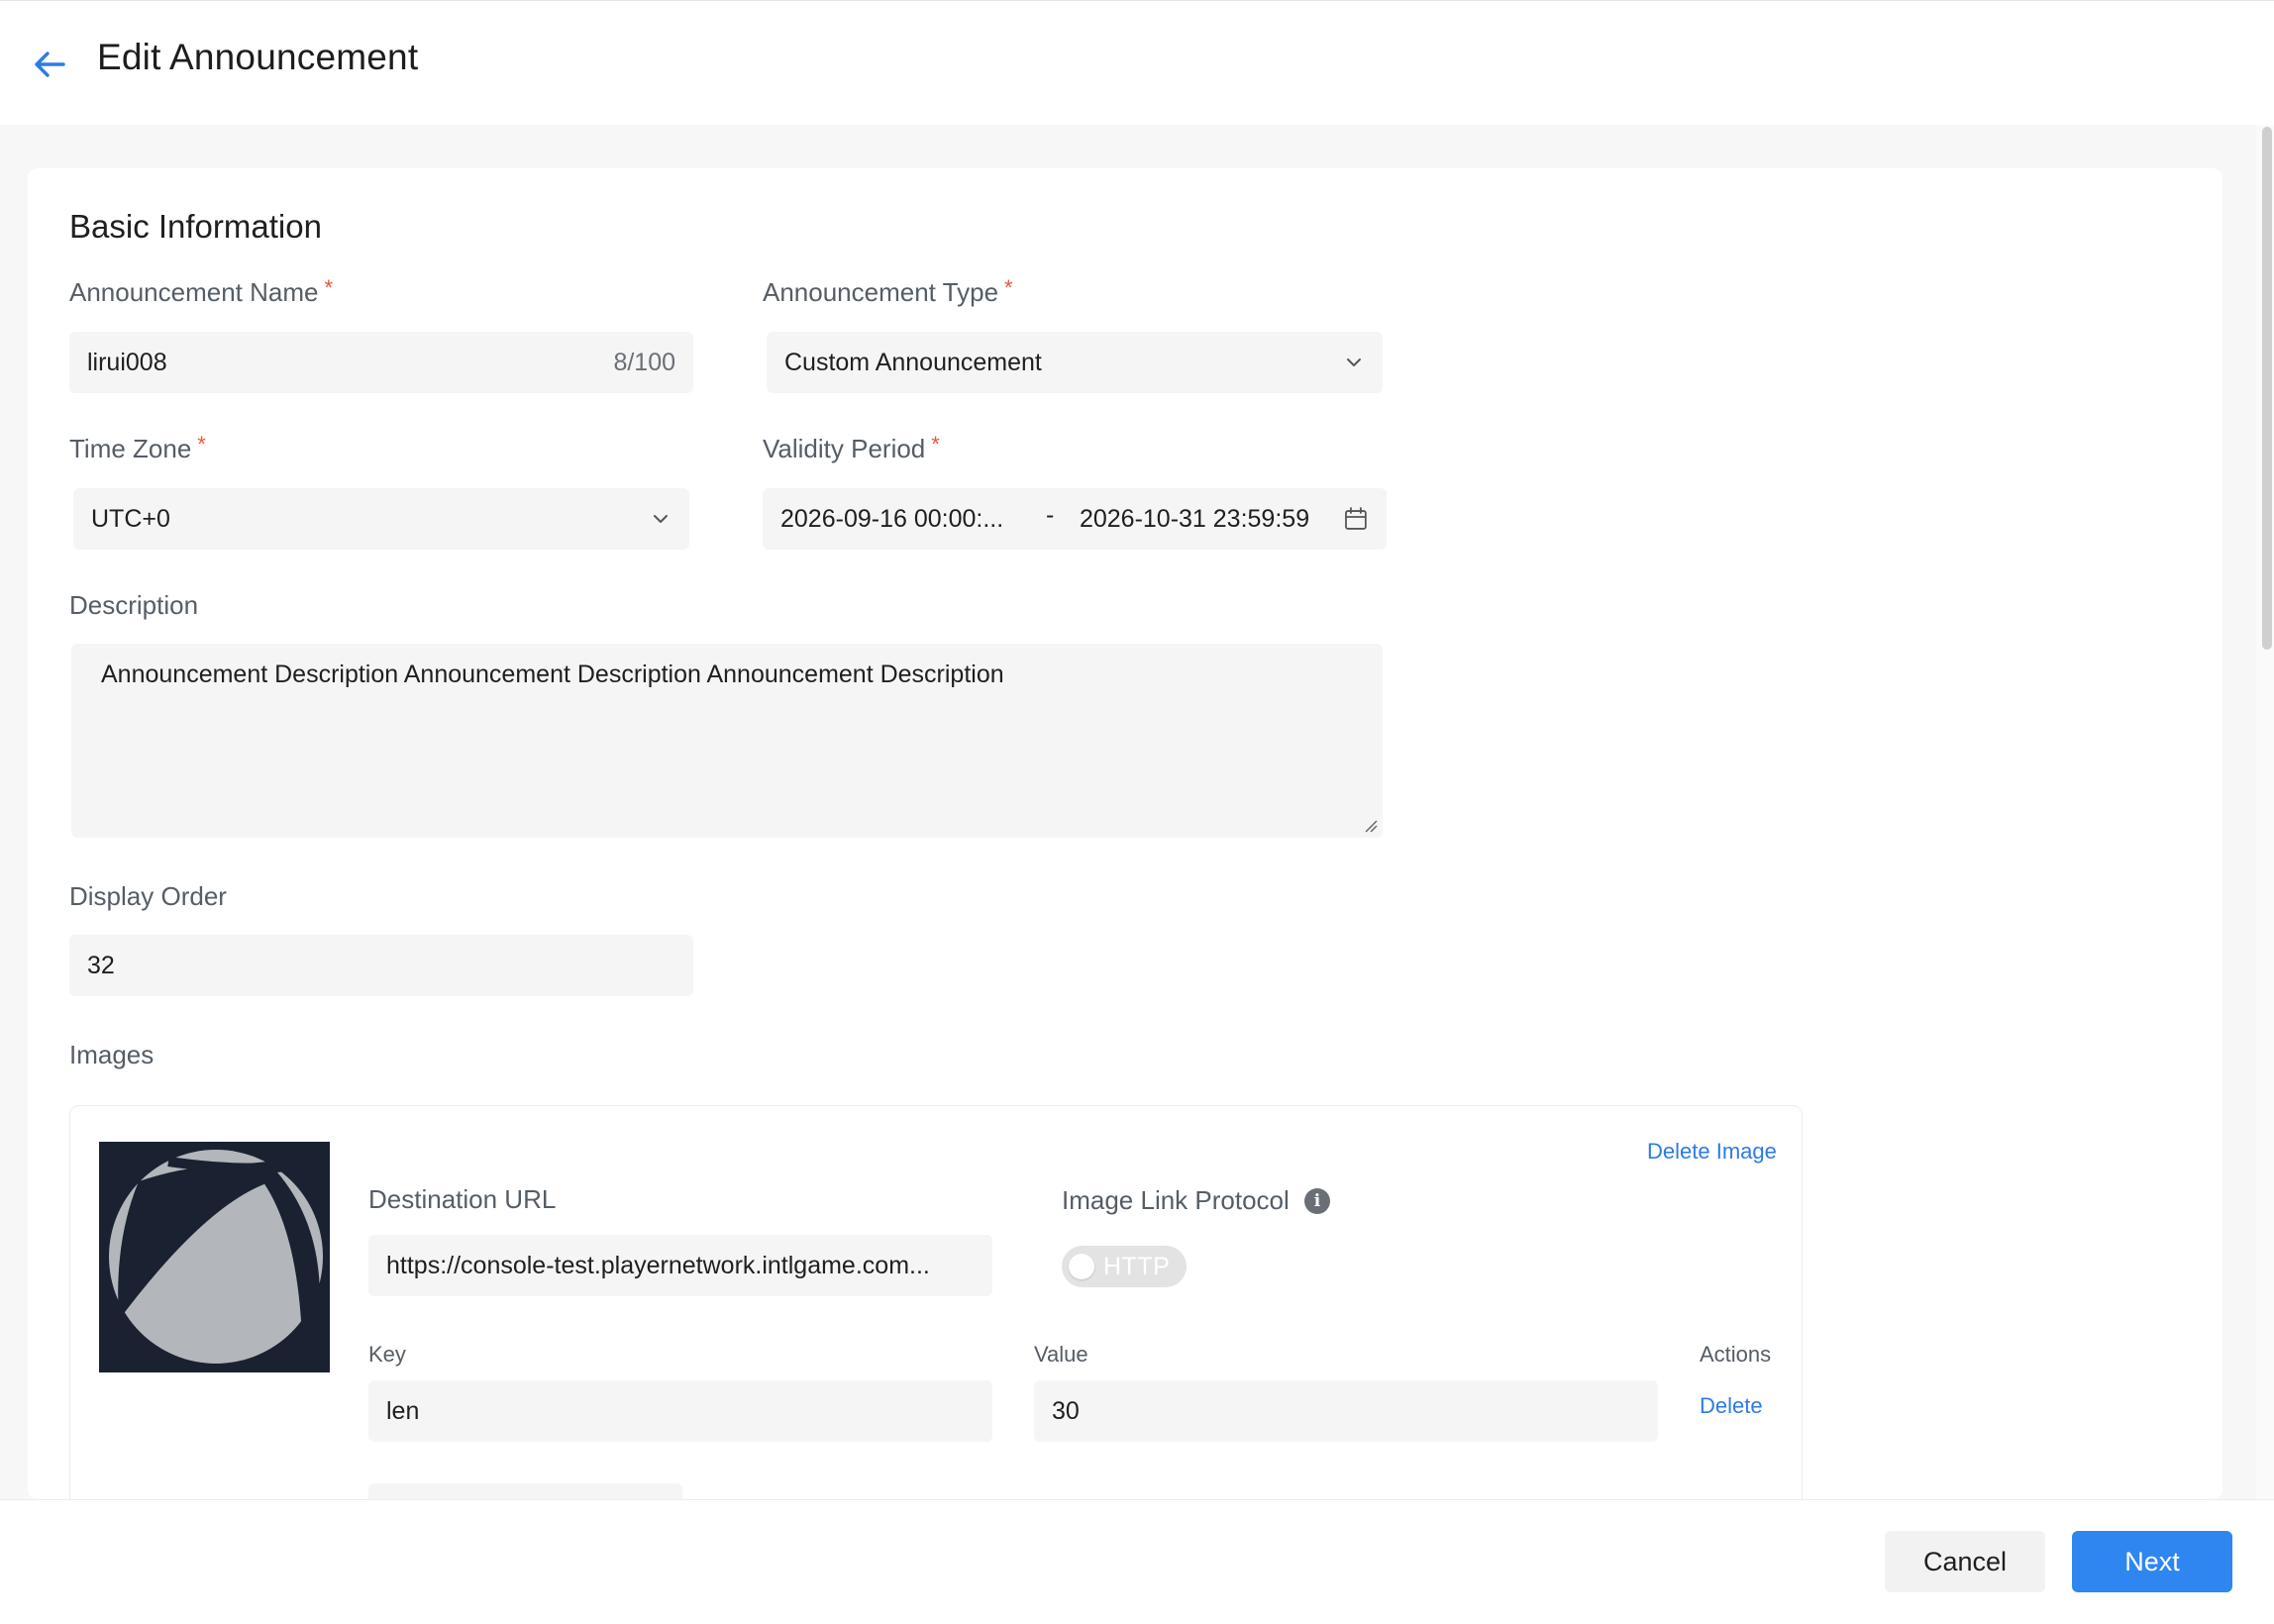  Describe the element at coordinates (1176, 1200) in the screenshot. I see `image-link-protocol-label: Image Link Protocol` at that location.